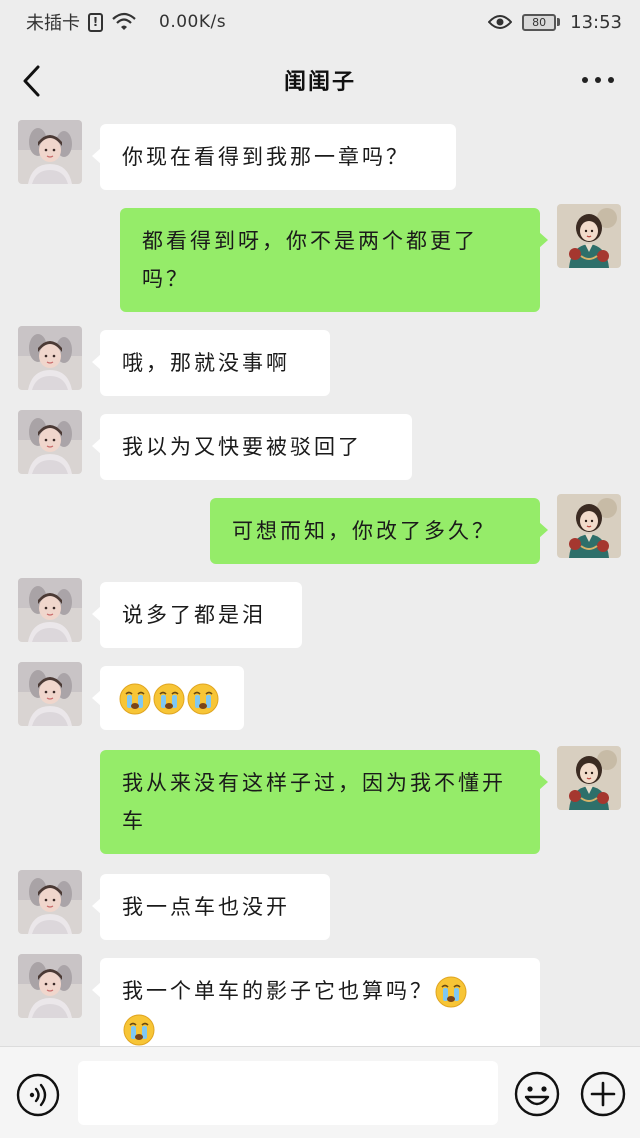 Image resolution: width=640 pixels, height=1138 pixels. Describe the element at coordinates (598, 80) in the screenshot. I see `more-icon` at that location.